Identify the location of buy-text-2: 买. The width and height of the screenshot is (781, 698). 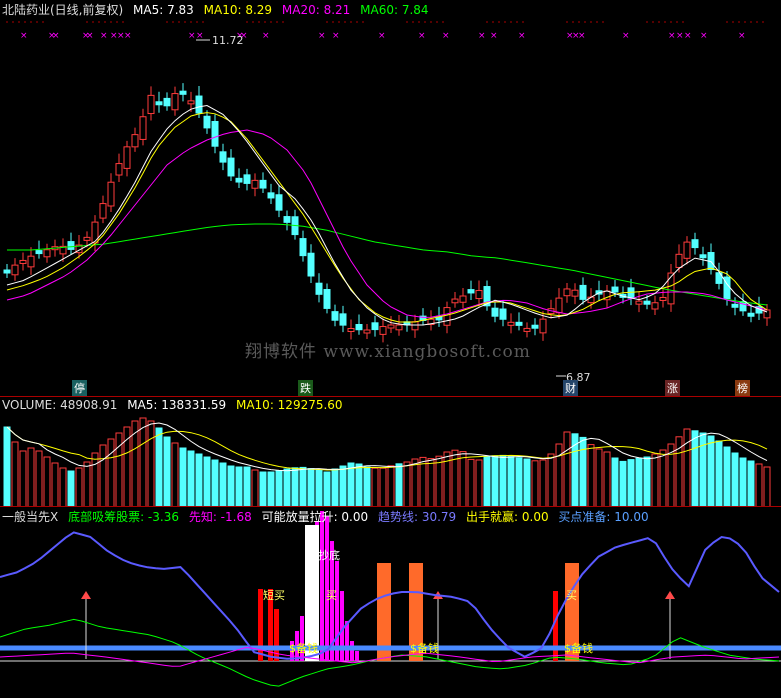
(571, 595).